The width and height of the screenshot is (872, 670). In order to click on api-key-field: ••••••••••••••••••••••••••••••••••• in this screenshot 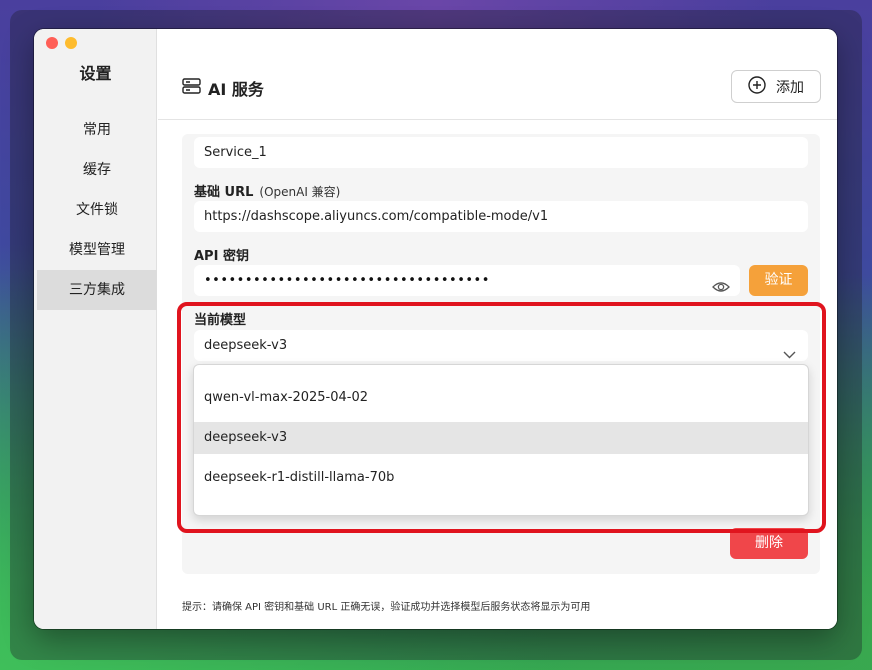, I will do `click(467, 280)`.